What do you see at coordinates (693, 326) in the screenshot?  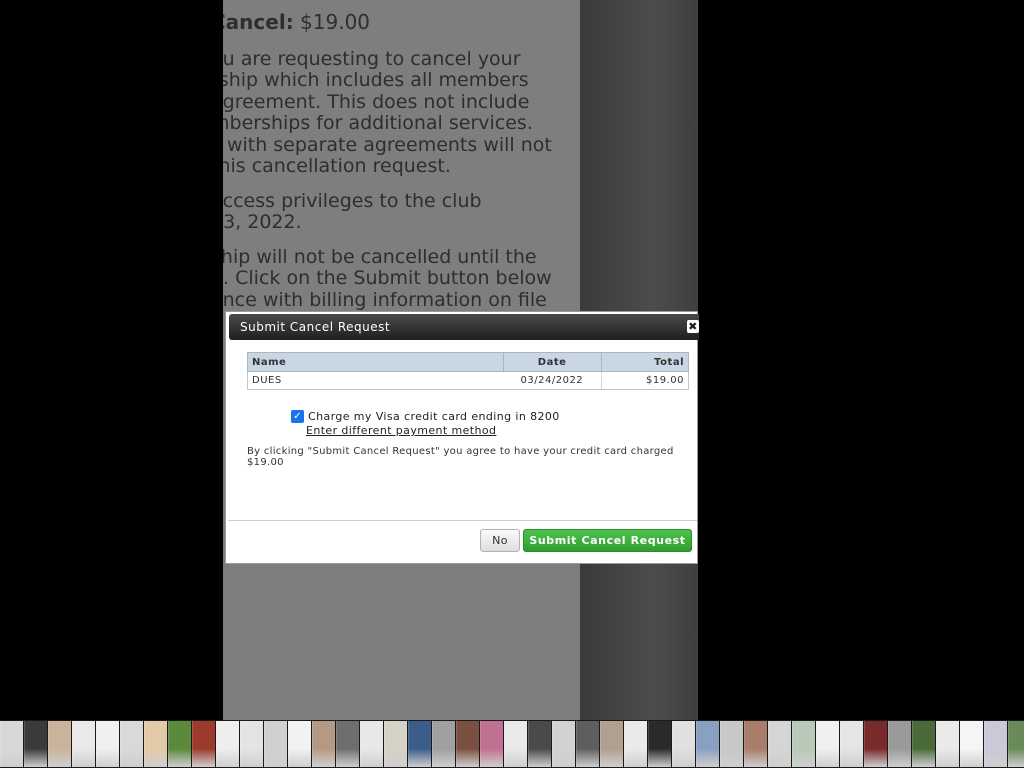 I see `close-icon: ✖` at bounding box center [693, 326].